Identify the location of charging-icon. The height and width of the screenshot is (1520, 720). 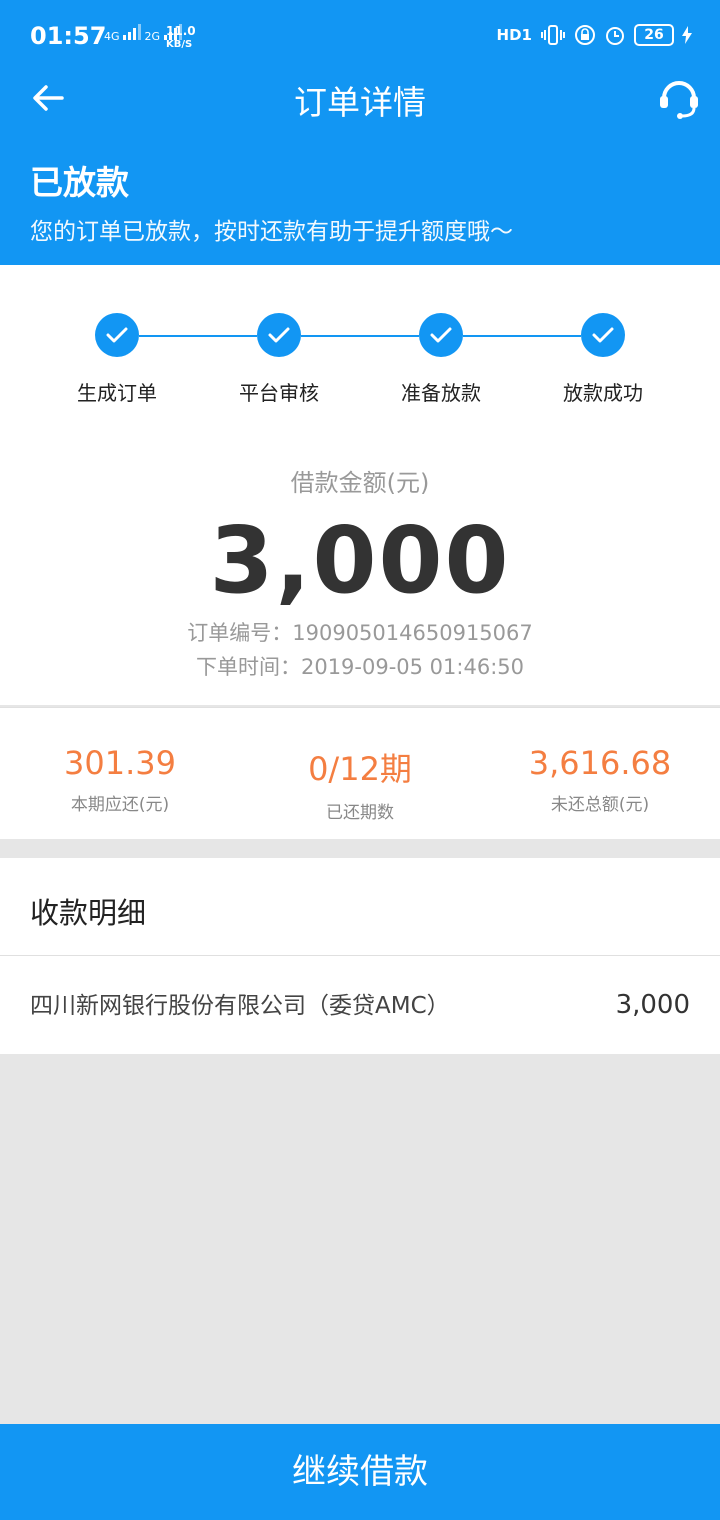
(687, 35).